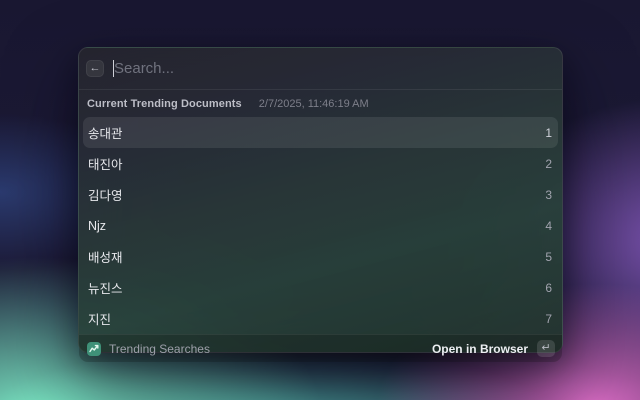 This screenshot has height=400, width=640. Describe the element at coordinates (320, 318) in the screenshot. I see `result-row: 지진 7` at that location.